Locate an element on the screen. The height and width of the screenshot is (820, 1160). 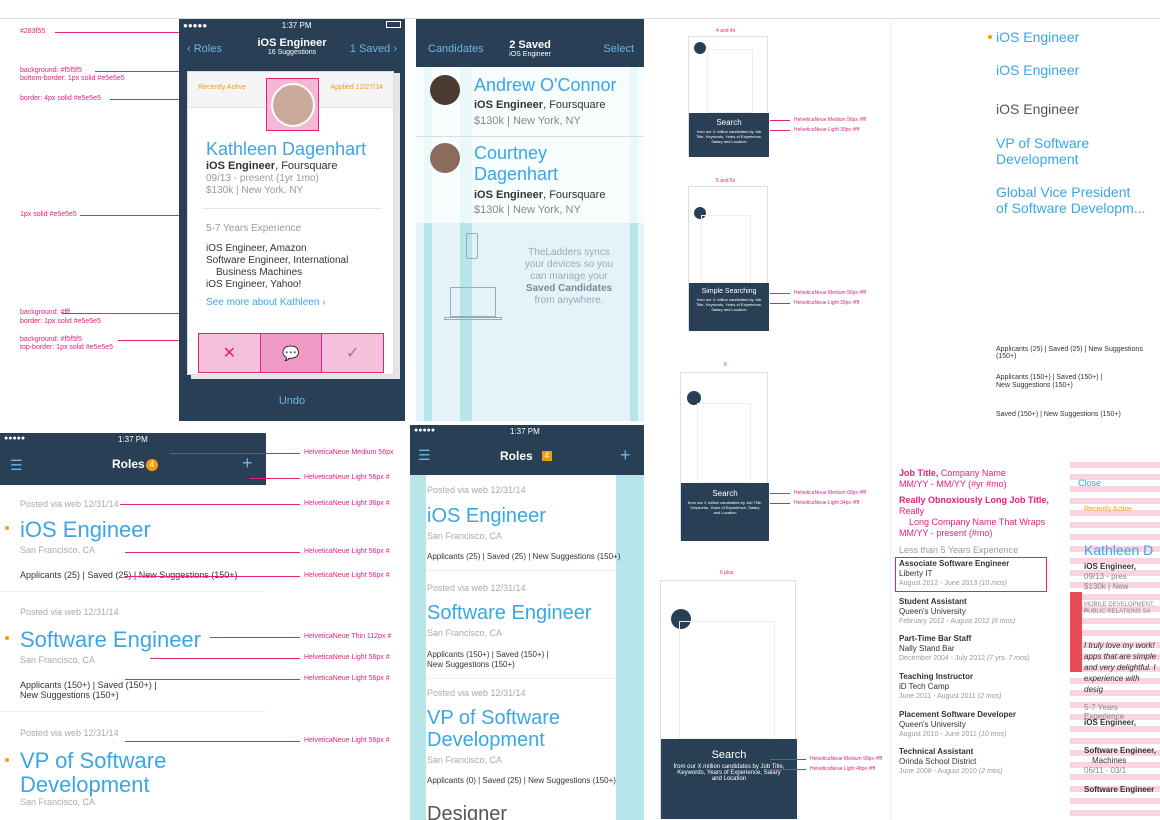
font-annotation: HelveticaNeue Light 56px # is located at coordinates (347, 740).